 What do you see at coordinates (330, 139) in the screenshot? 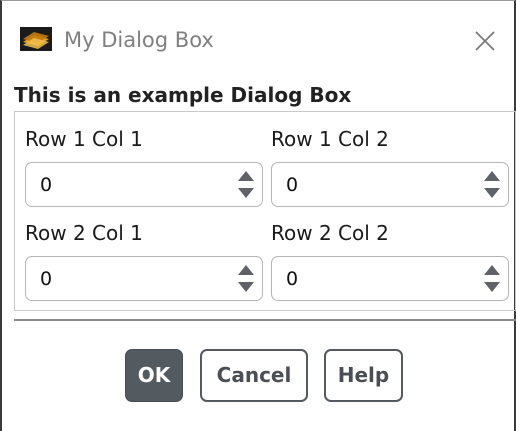
I see `field-label-r1c2: Row 1 Col 2` at bounding box center [330, 139].